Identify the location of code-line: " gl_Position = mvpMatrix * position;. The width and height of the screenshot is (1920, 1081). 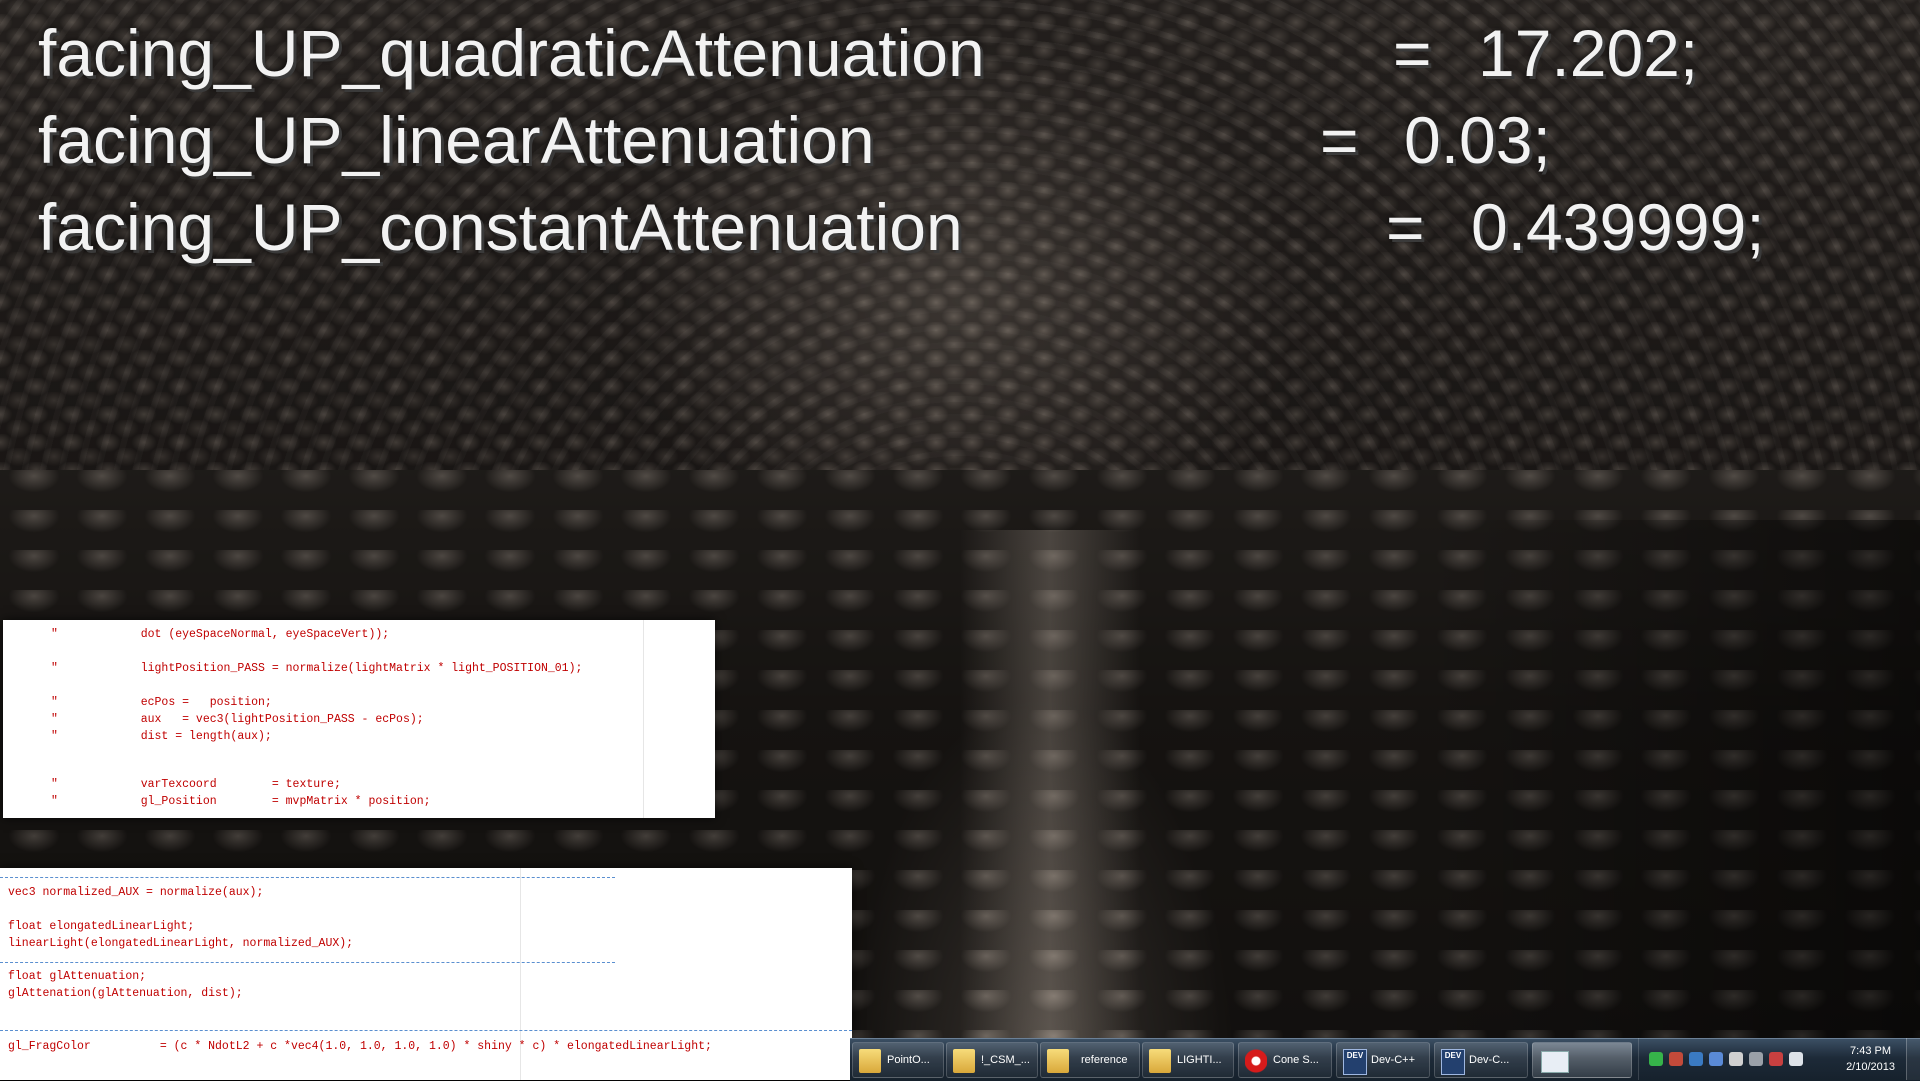
(241, 802).